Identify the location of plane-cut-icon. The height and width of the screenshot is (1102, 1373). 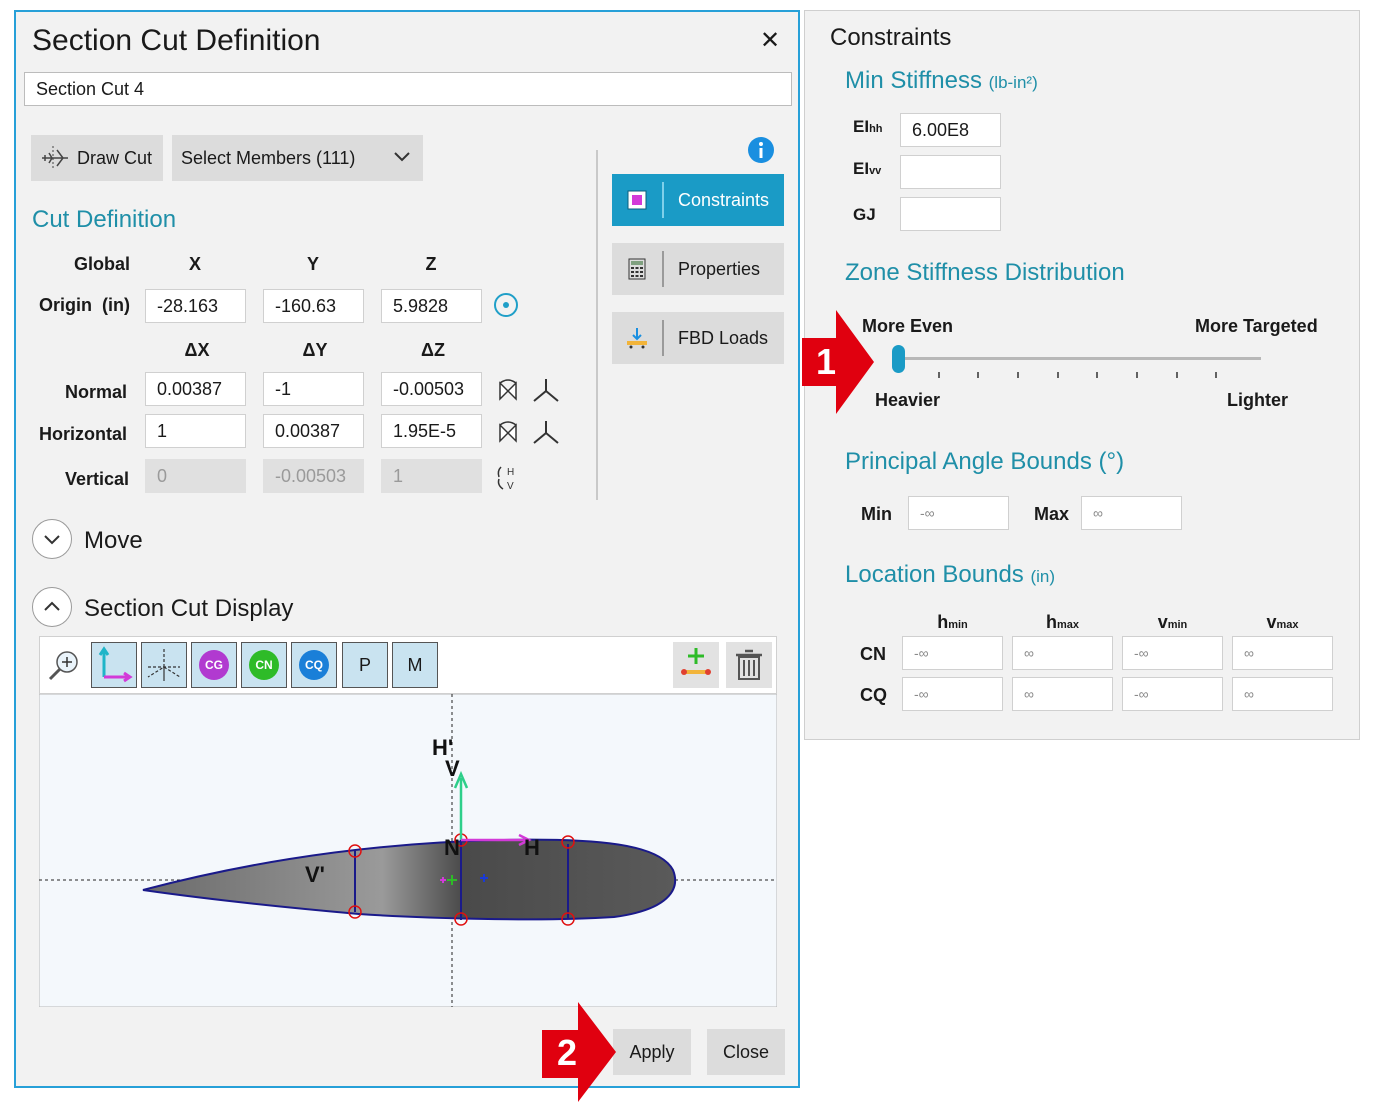
(55, 158).